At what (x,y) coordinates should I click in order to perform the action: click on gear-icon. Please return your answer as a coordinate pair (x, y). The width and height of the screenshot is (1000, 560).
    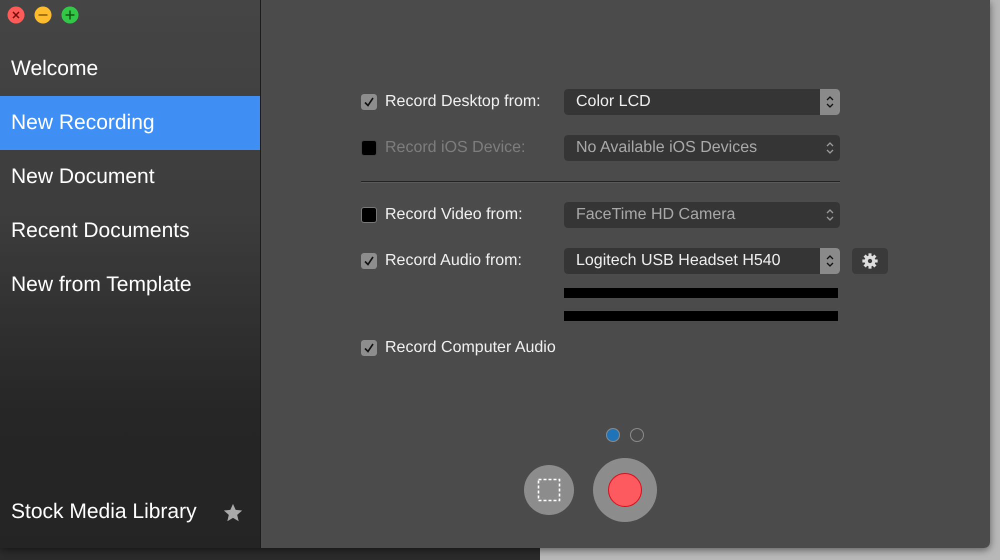
    Looking at the image, I should click on (870, 261).